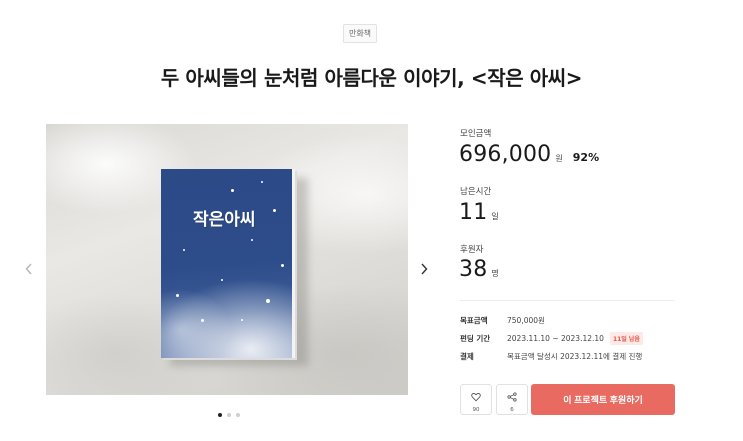 The height and width of the screenshot is (441, 743). I want to click on backers-unit: 명, so click(495, 273).